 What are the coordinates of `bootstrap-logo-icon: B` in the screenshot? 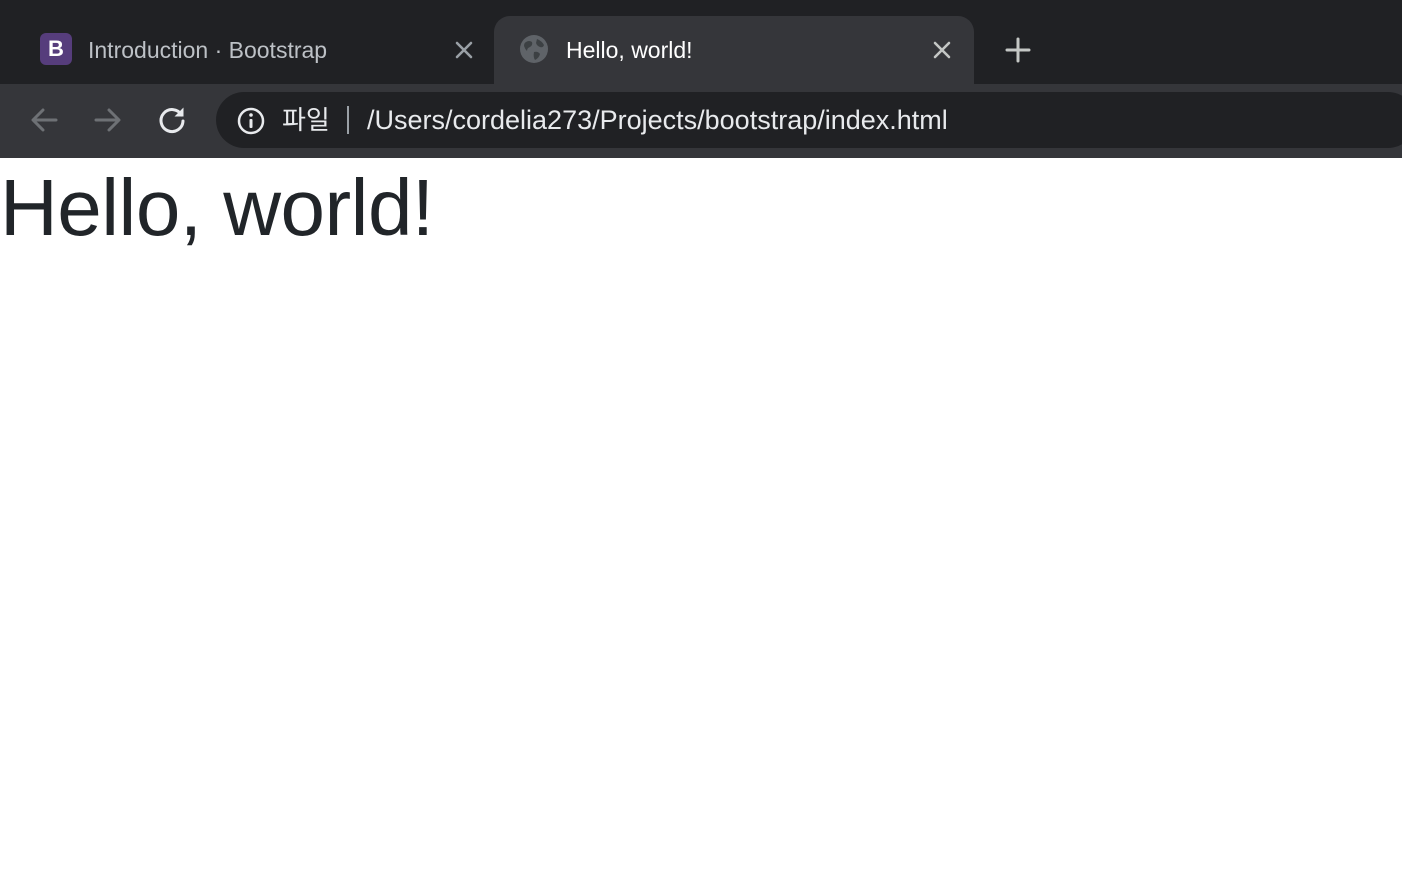 It's located at (56, 49).